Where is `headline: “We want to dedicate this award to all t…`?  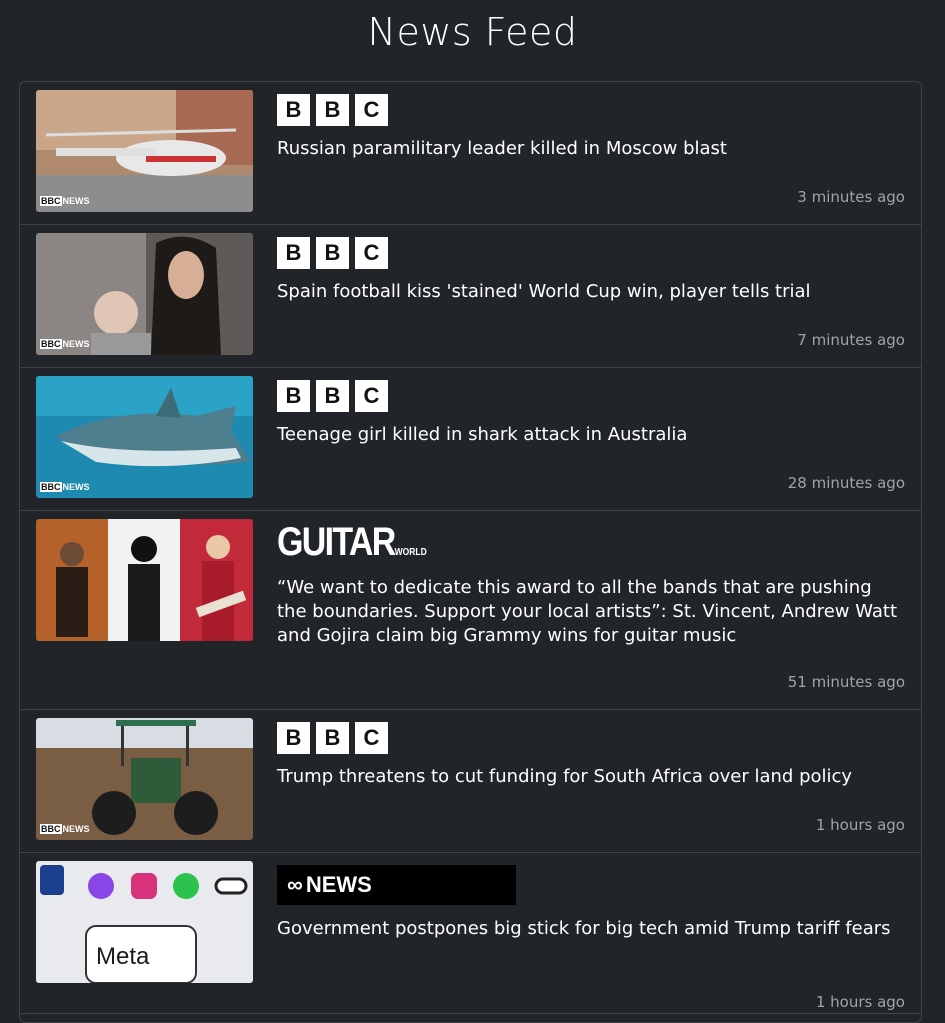
headline: “We want to dedicate this award to all t… is located at coordinates (591, 612).